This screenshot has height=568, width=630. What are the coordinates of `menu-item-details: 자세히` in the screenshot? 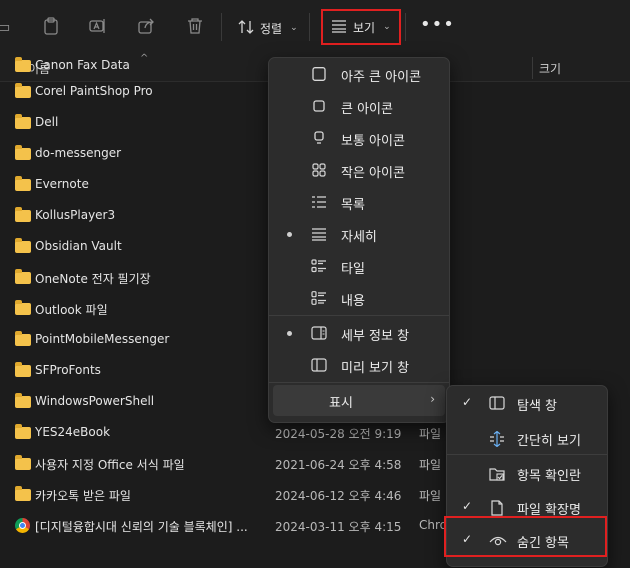 It's located at (359, 234).